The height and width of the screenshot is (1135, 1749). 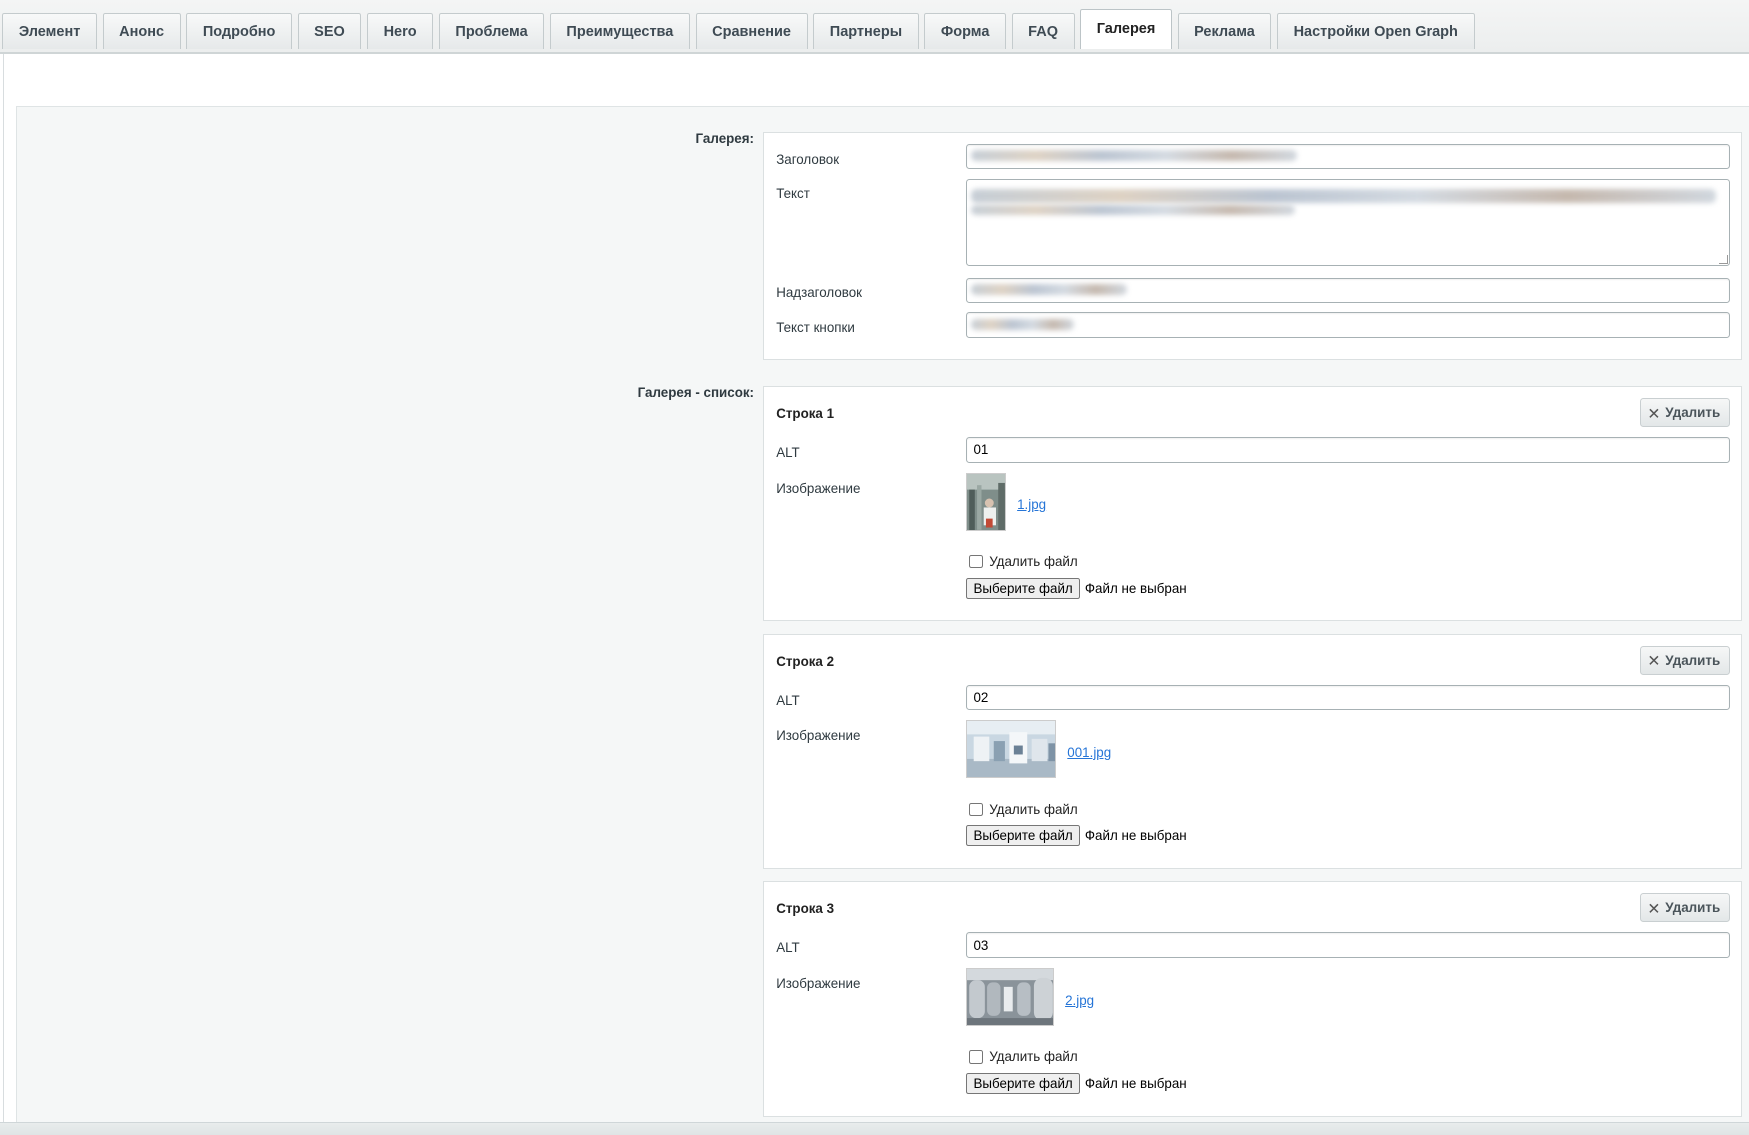 What do you see at coordinates (1031, 504) in the screenshot?
I see `file-link: 1.jpg` at bounding box center [1031, 504].